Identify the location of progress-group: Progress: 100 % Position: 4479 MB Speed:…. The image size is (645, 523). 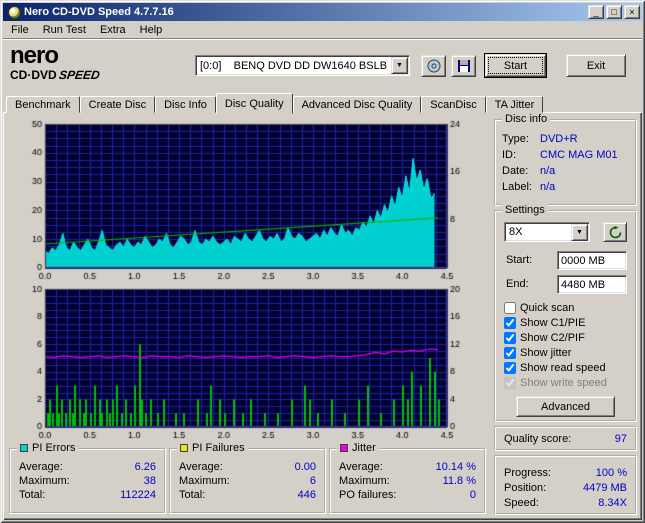
(565, 485).